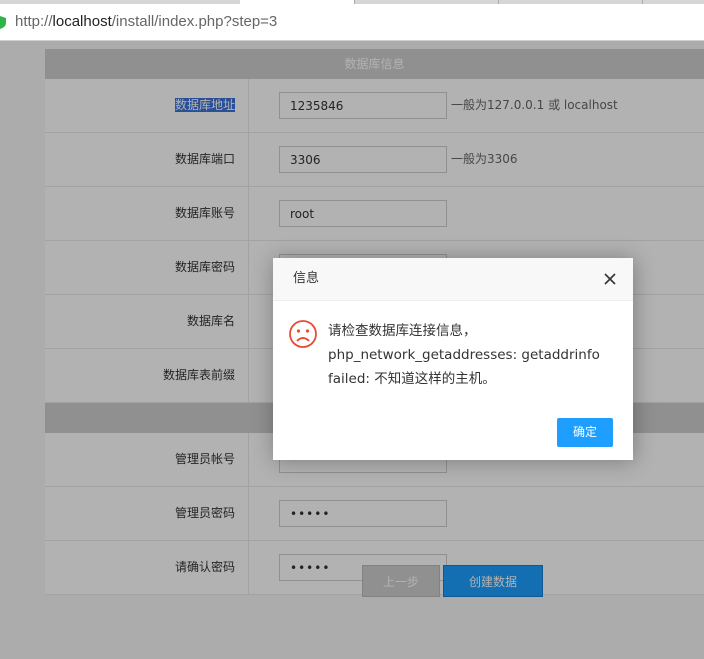 The width and height of the screenshot is (704, 659). Describe the element at coordinates (3, 22) in the screenshot. I see `secure-shield-icon` at that location.